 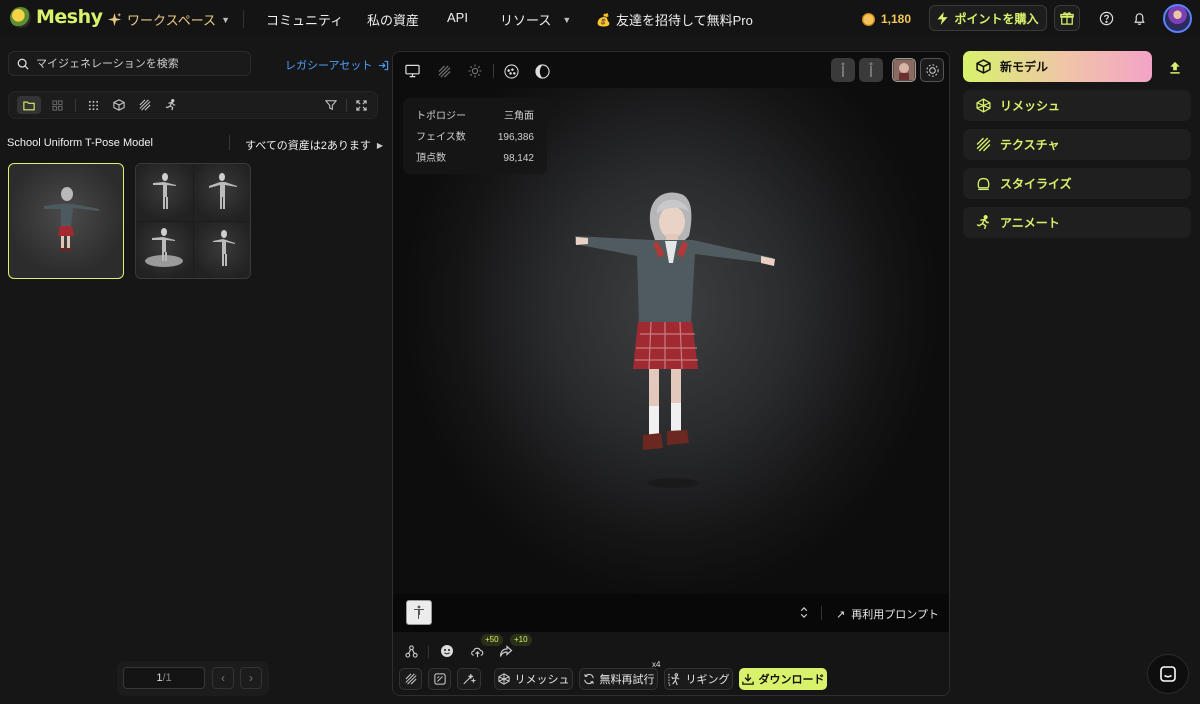 What do you see at coordinates (535, 19) in the screenshot?
I see `nav-resources: リソース ▼` at bounding box center [535, 19].